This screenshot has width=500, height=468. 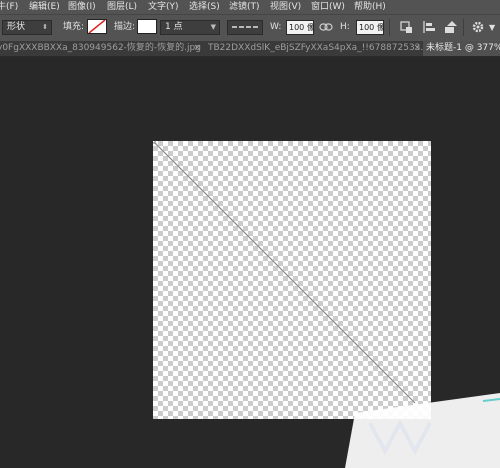 What do you see at coordinates (174, 27) in the screenshot?
I see `stroke-width-value: 1 点` at bounding box center [174, 27].